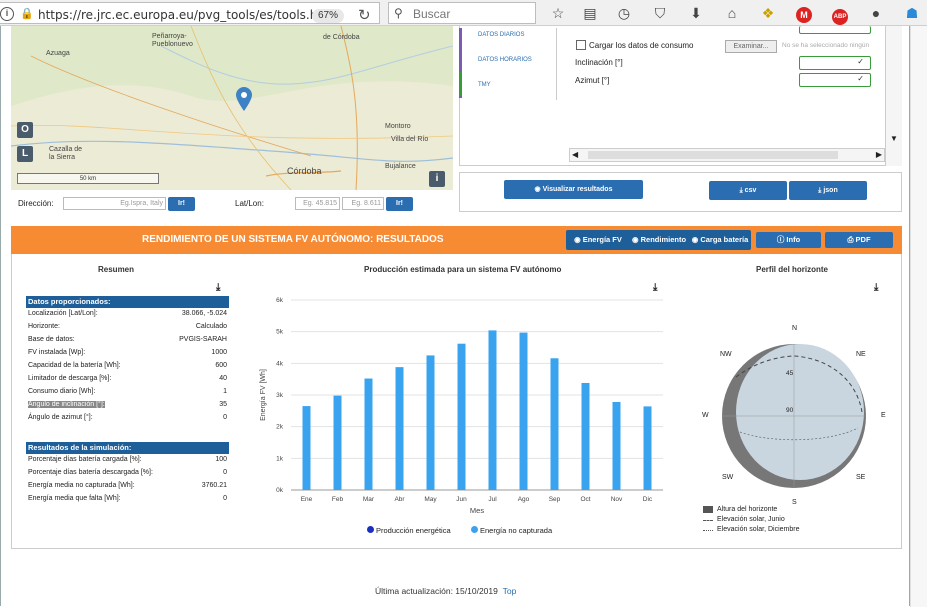 This screenshot has width=927, height=607. Describe the element at coordinates (461, 416) in the screenshot. I see `bar-jun` at that location.